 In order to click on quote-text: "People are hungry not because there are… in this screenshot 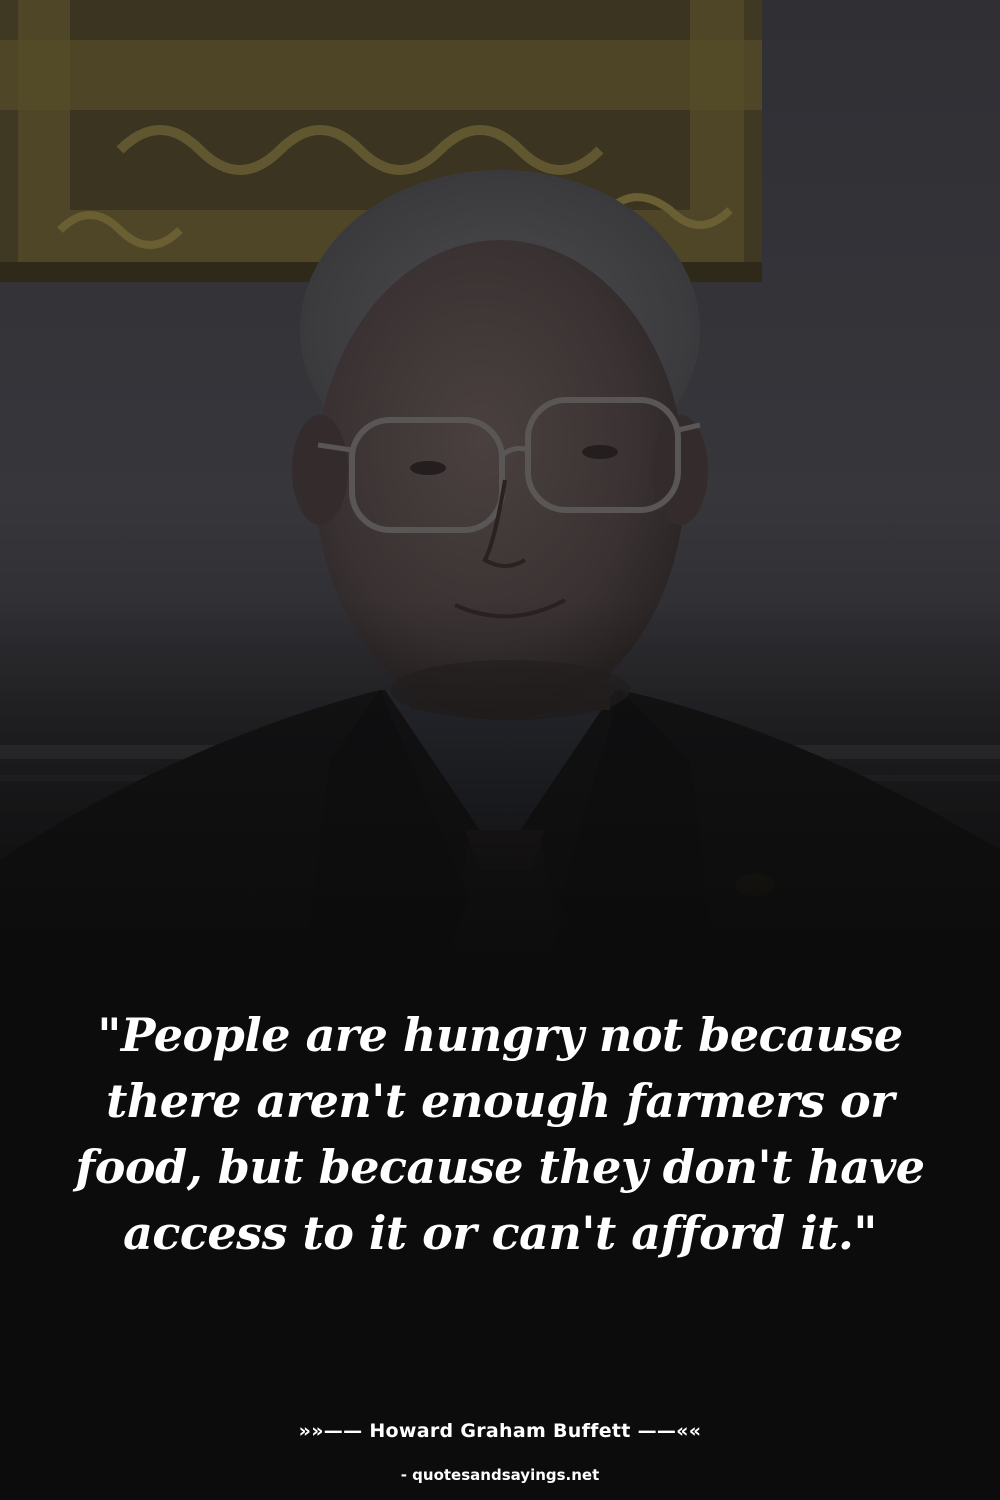, I will do `click(500, 1134)`.